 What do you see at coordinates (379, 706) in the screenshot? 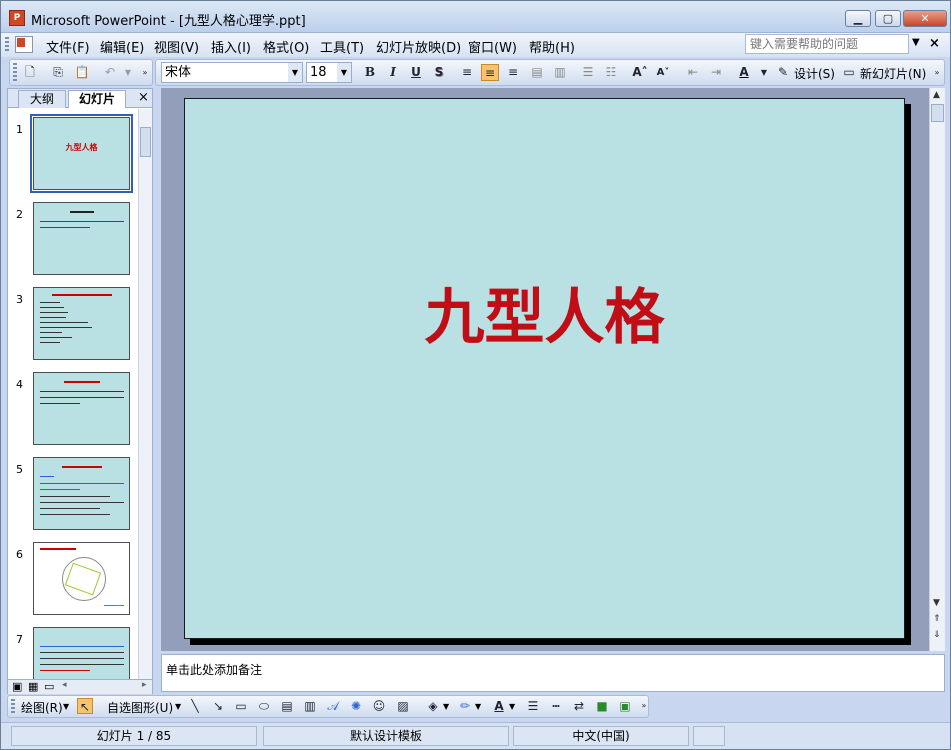
I see `clipart-icon: ☺` at bounding box center [379, 706].